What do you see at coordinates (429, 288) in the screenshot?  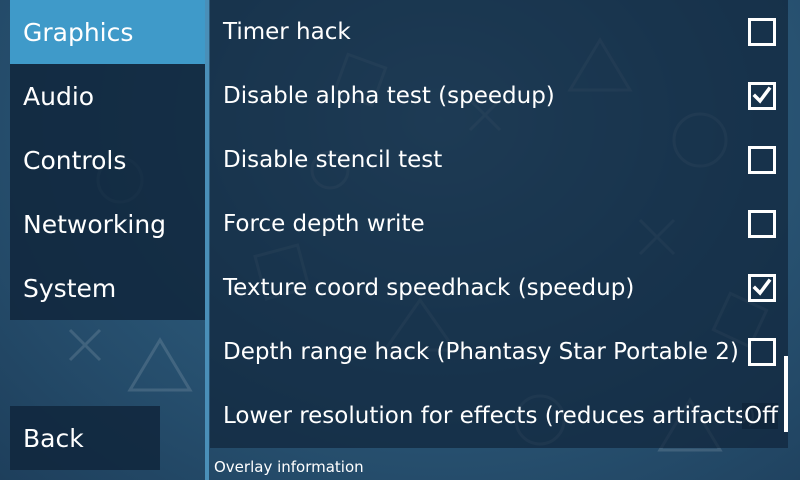 I see `setting-label: Texture coord speedhack (speedup)` at bounding box center [429, 288].